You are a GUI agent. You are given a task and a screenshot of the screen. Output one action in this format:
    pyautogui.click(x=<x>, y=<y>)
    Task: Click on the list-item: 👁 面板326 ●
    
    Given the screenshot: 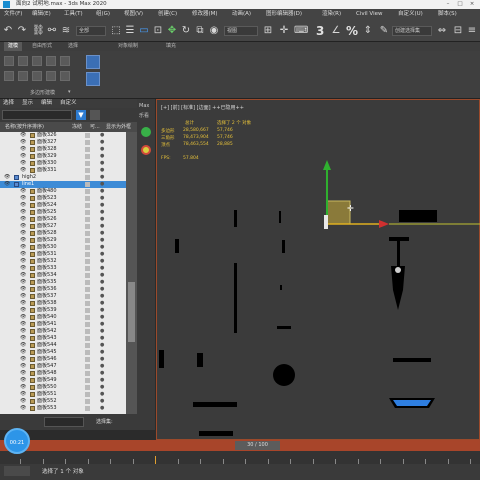 What is the action you would take?
    pyautogui.click(x=63, y=135)
    